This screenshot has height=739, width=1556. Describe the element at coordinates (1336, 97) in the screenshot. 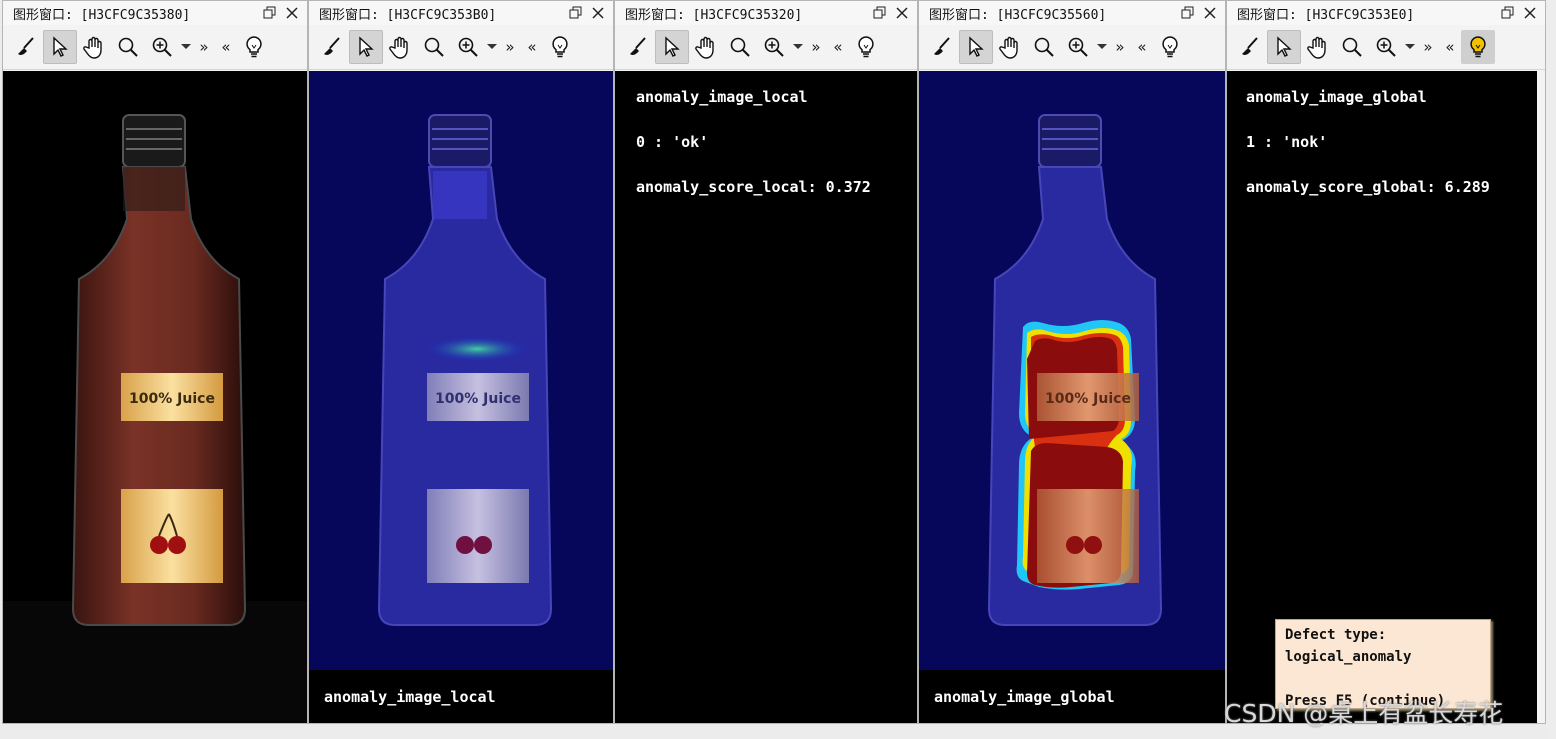

I see `result-line-1: anomaly_image_global` at that location.